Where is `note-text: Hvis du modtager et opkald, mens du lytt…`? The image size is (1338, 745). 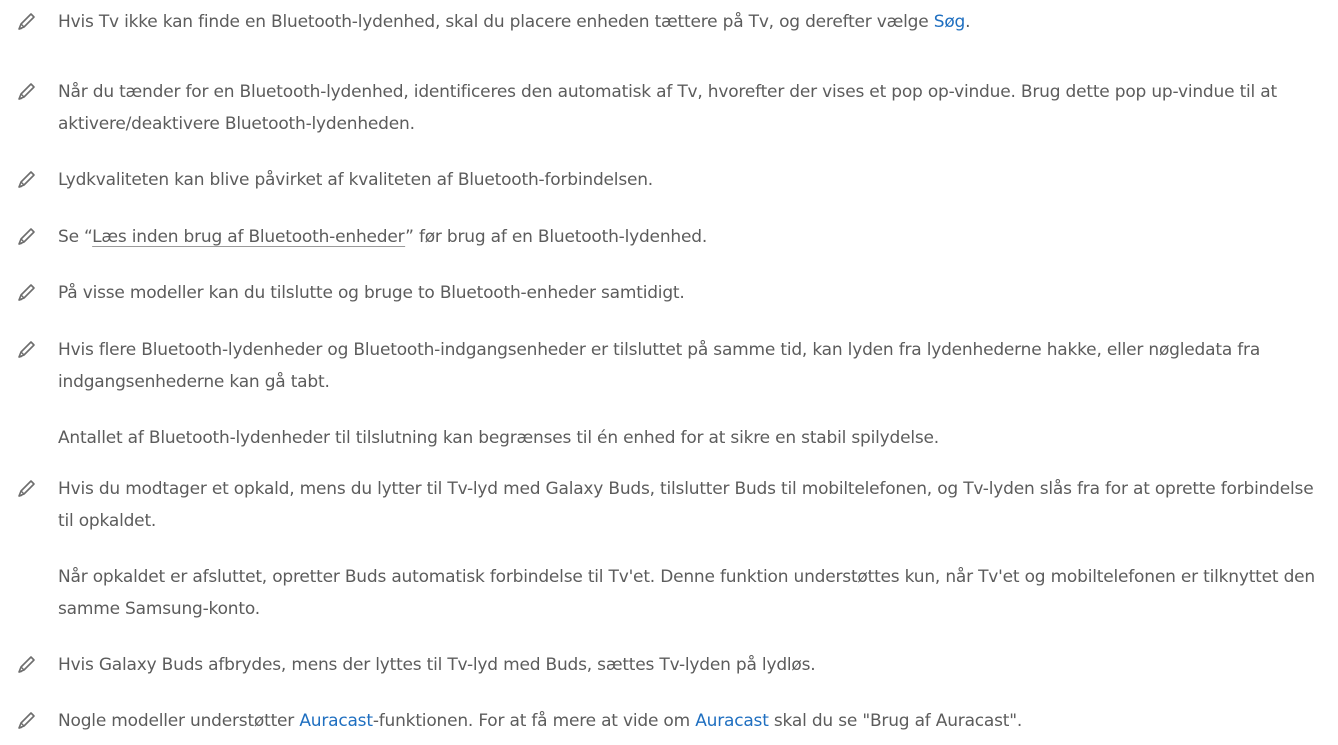 note-text: Hvis du modtager et opkald, mens du lytt… is located at coordinates (686, 505).